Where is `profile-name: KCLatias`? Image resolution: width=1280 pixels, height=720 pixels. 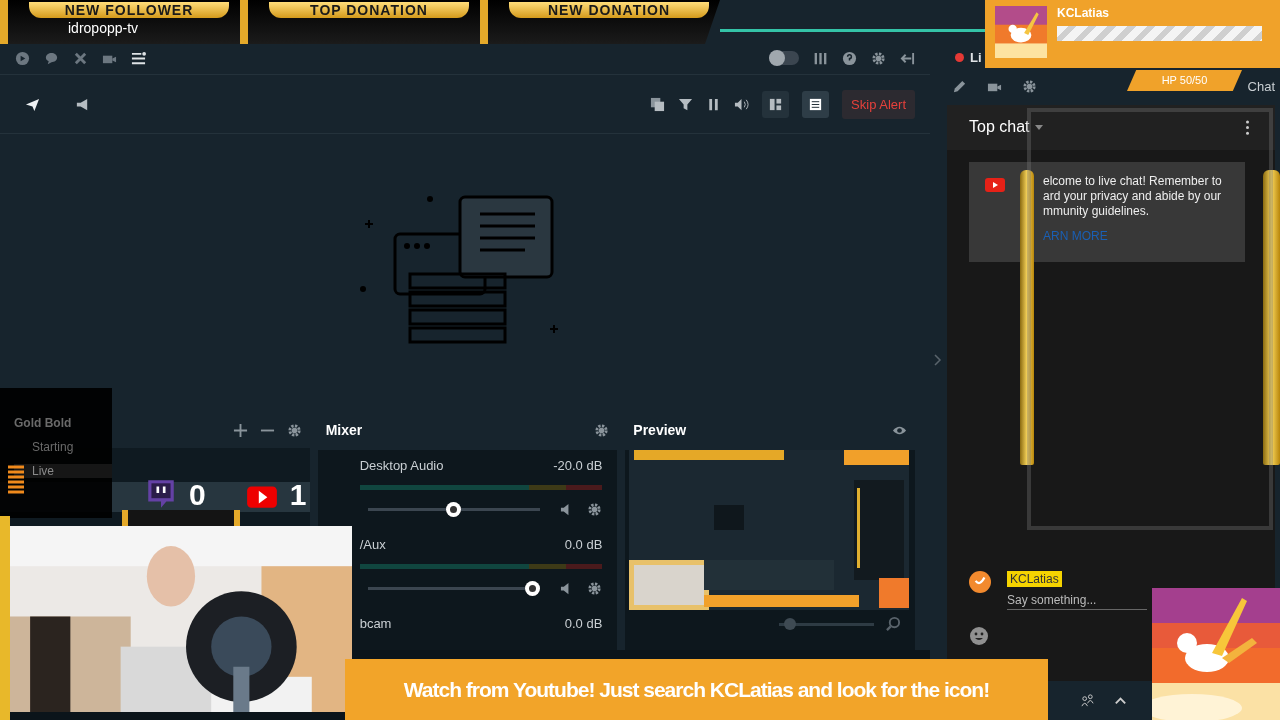 profile-name: KCLatias is located at coordinates (1083, 13).